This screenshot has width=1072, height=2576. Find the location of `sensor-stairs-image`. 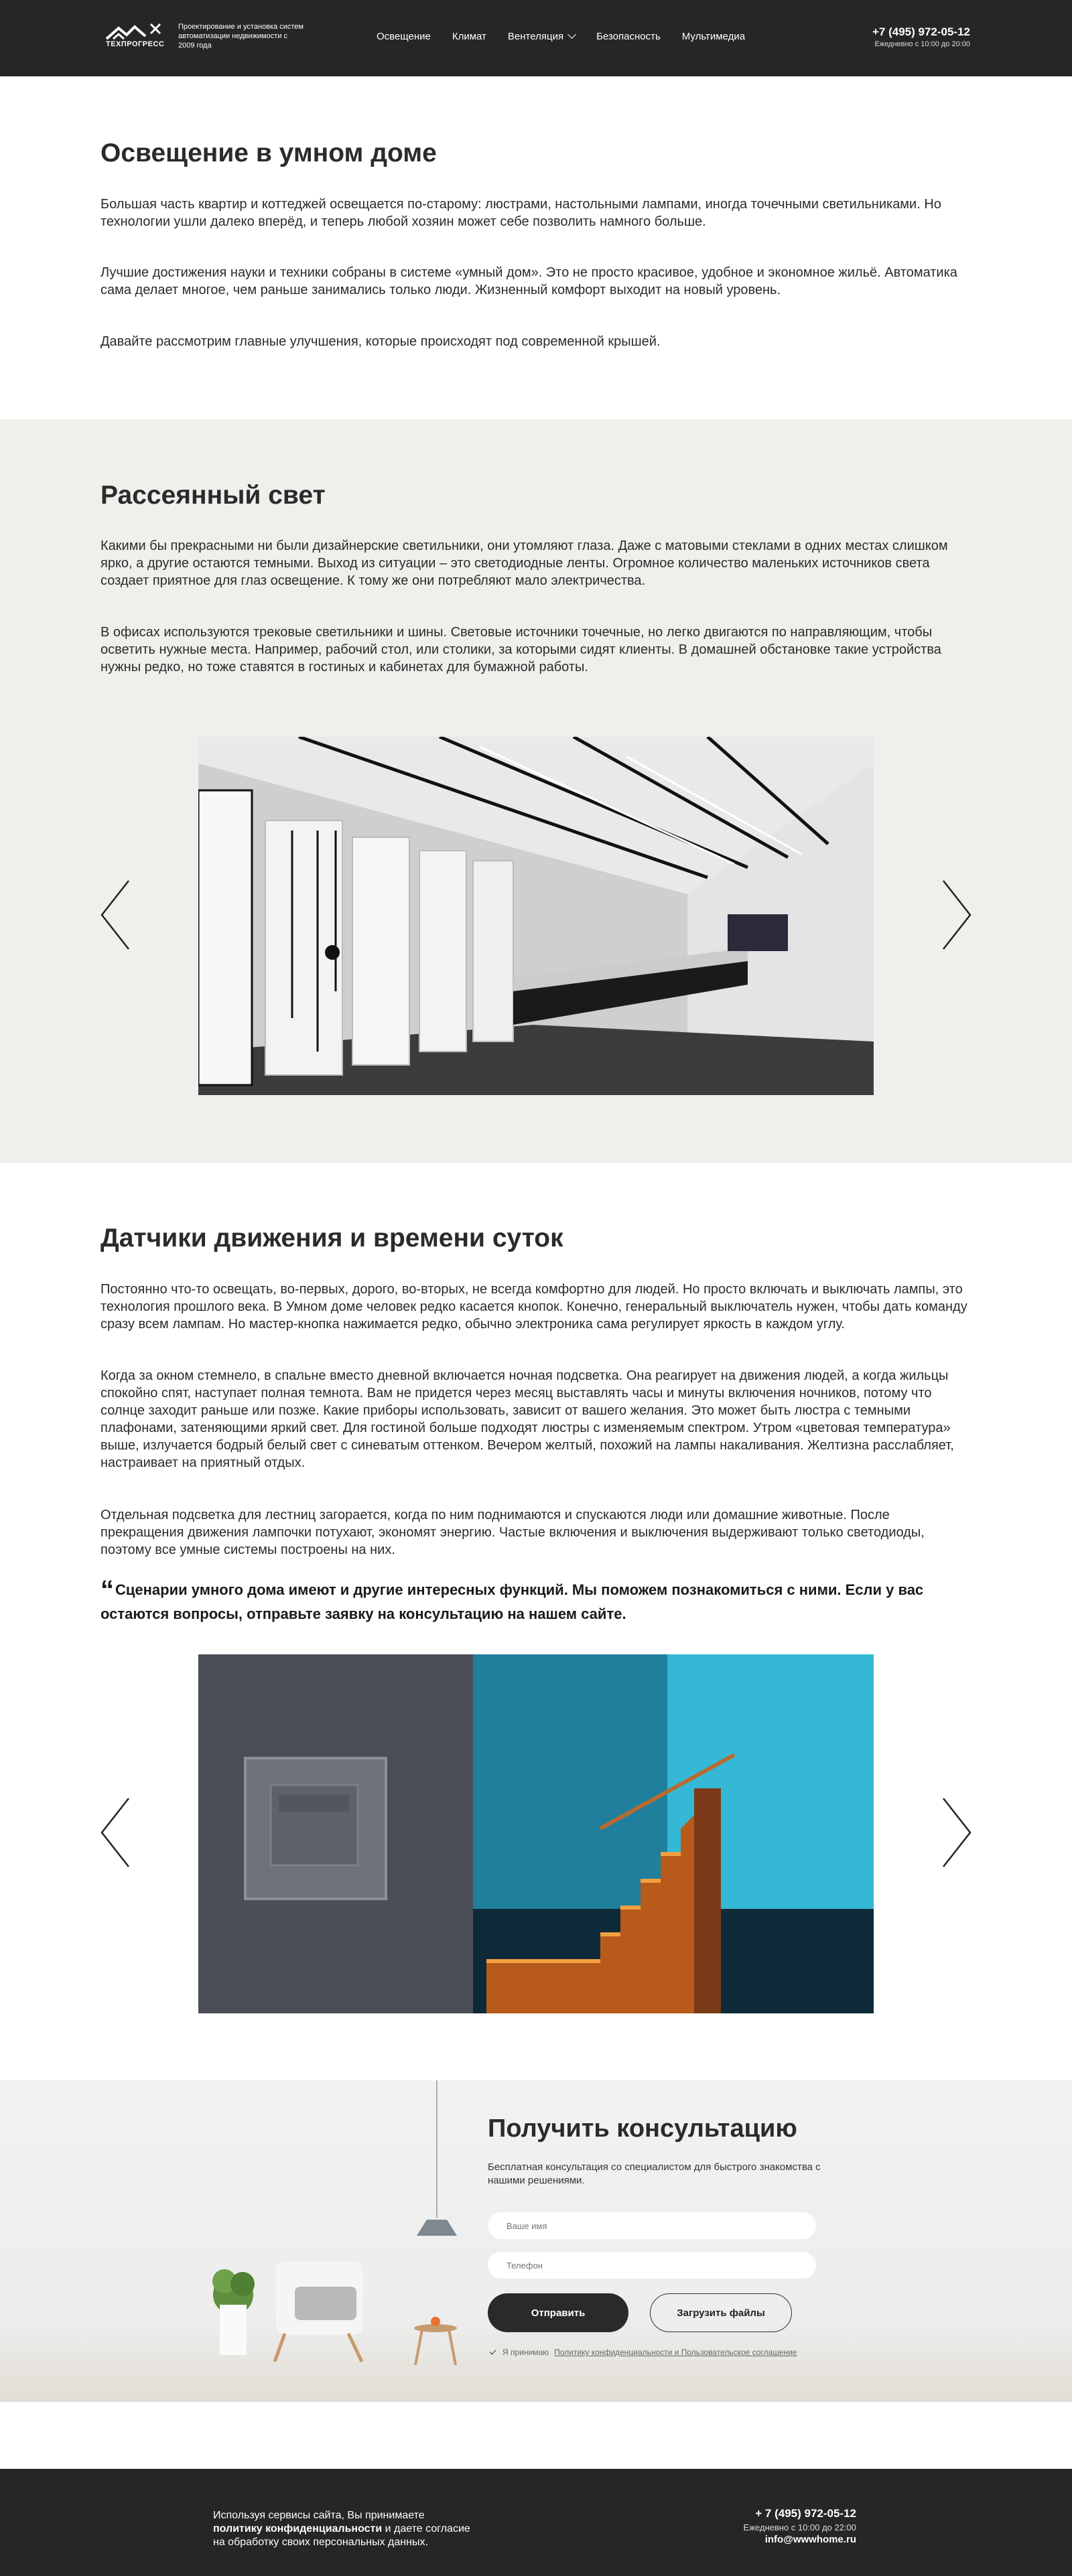

sensor-stairs-image is located at coordinates (536, 1833).